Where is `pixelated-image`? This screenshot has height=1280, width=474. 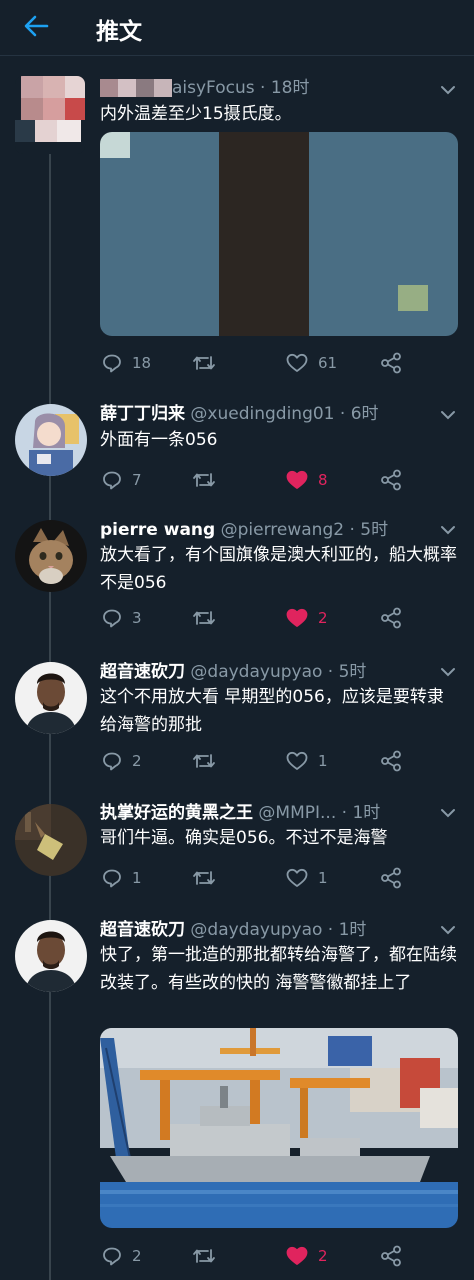
pixelated-image is located at coordinates (279, 234).